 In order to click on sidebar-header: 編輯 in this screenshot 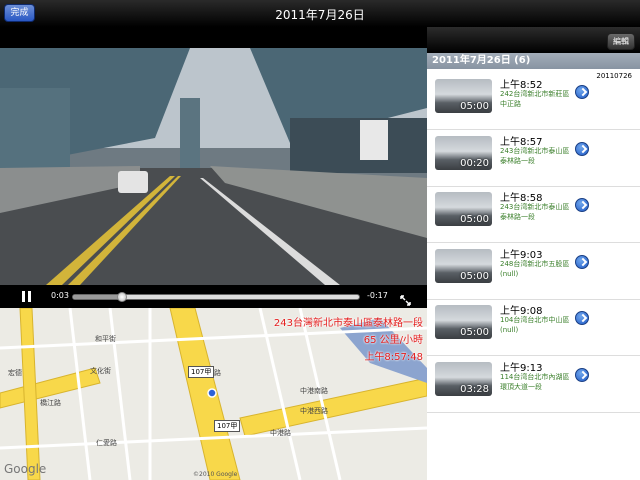, I will do `click(533, 40)`.